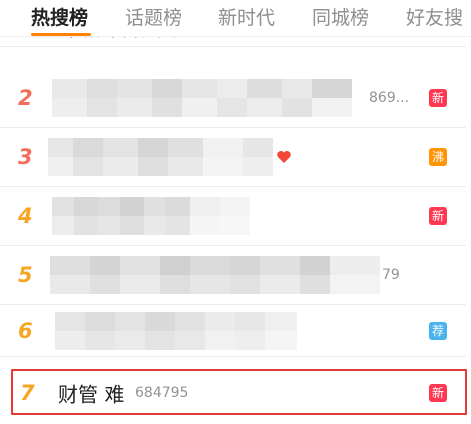  Describe the element at coordinates (25, 330) in the screenshot. I see `rank-number: 6` at that location.